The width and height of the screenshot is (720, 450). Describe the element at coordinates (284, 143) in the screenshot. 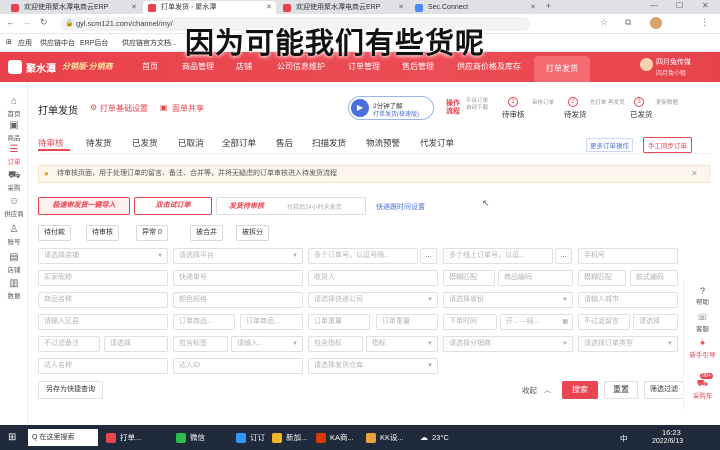

I see `tab-aftersale: 售后` at that location.